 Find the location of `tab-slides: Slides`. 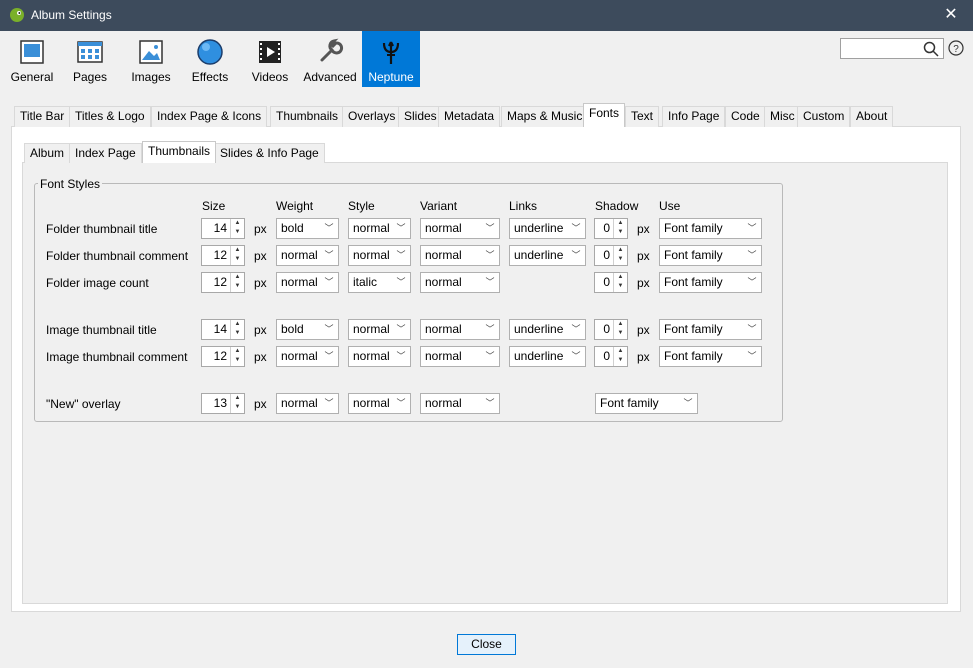

tab-slides: Slides is located at coordinates (420, 116).